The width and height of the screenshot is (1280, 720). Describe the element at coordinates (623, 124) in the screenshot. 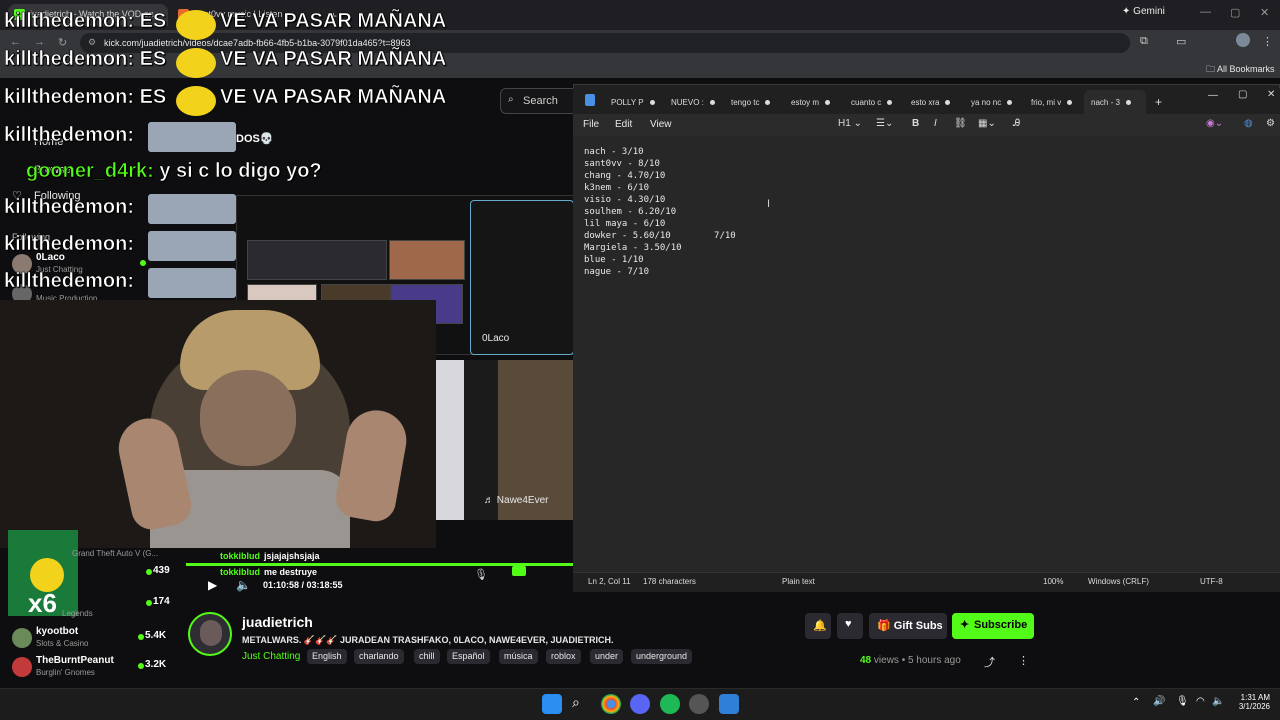

I see `menu-edit: Edit` at that location.